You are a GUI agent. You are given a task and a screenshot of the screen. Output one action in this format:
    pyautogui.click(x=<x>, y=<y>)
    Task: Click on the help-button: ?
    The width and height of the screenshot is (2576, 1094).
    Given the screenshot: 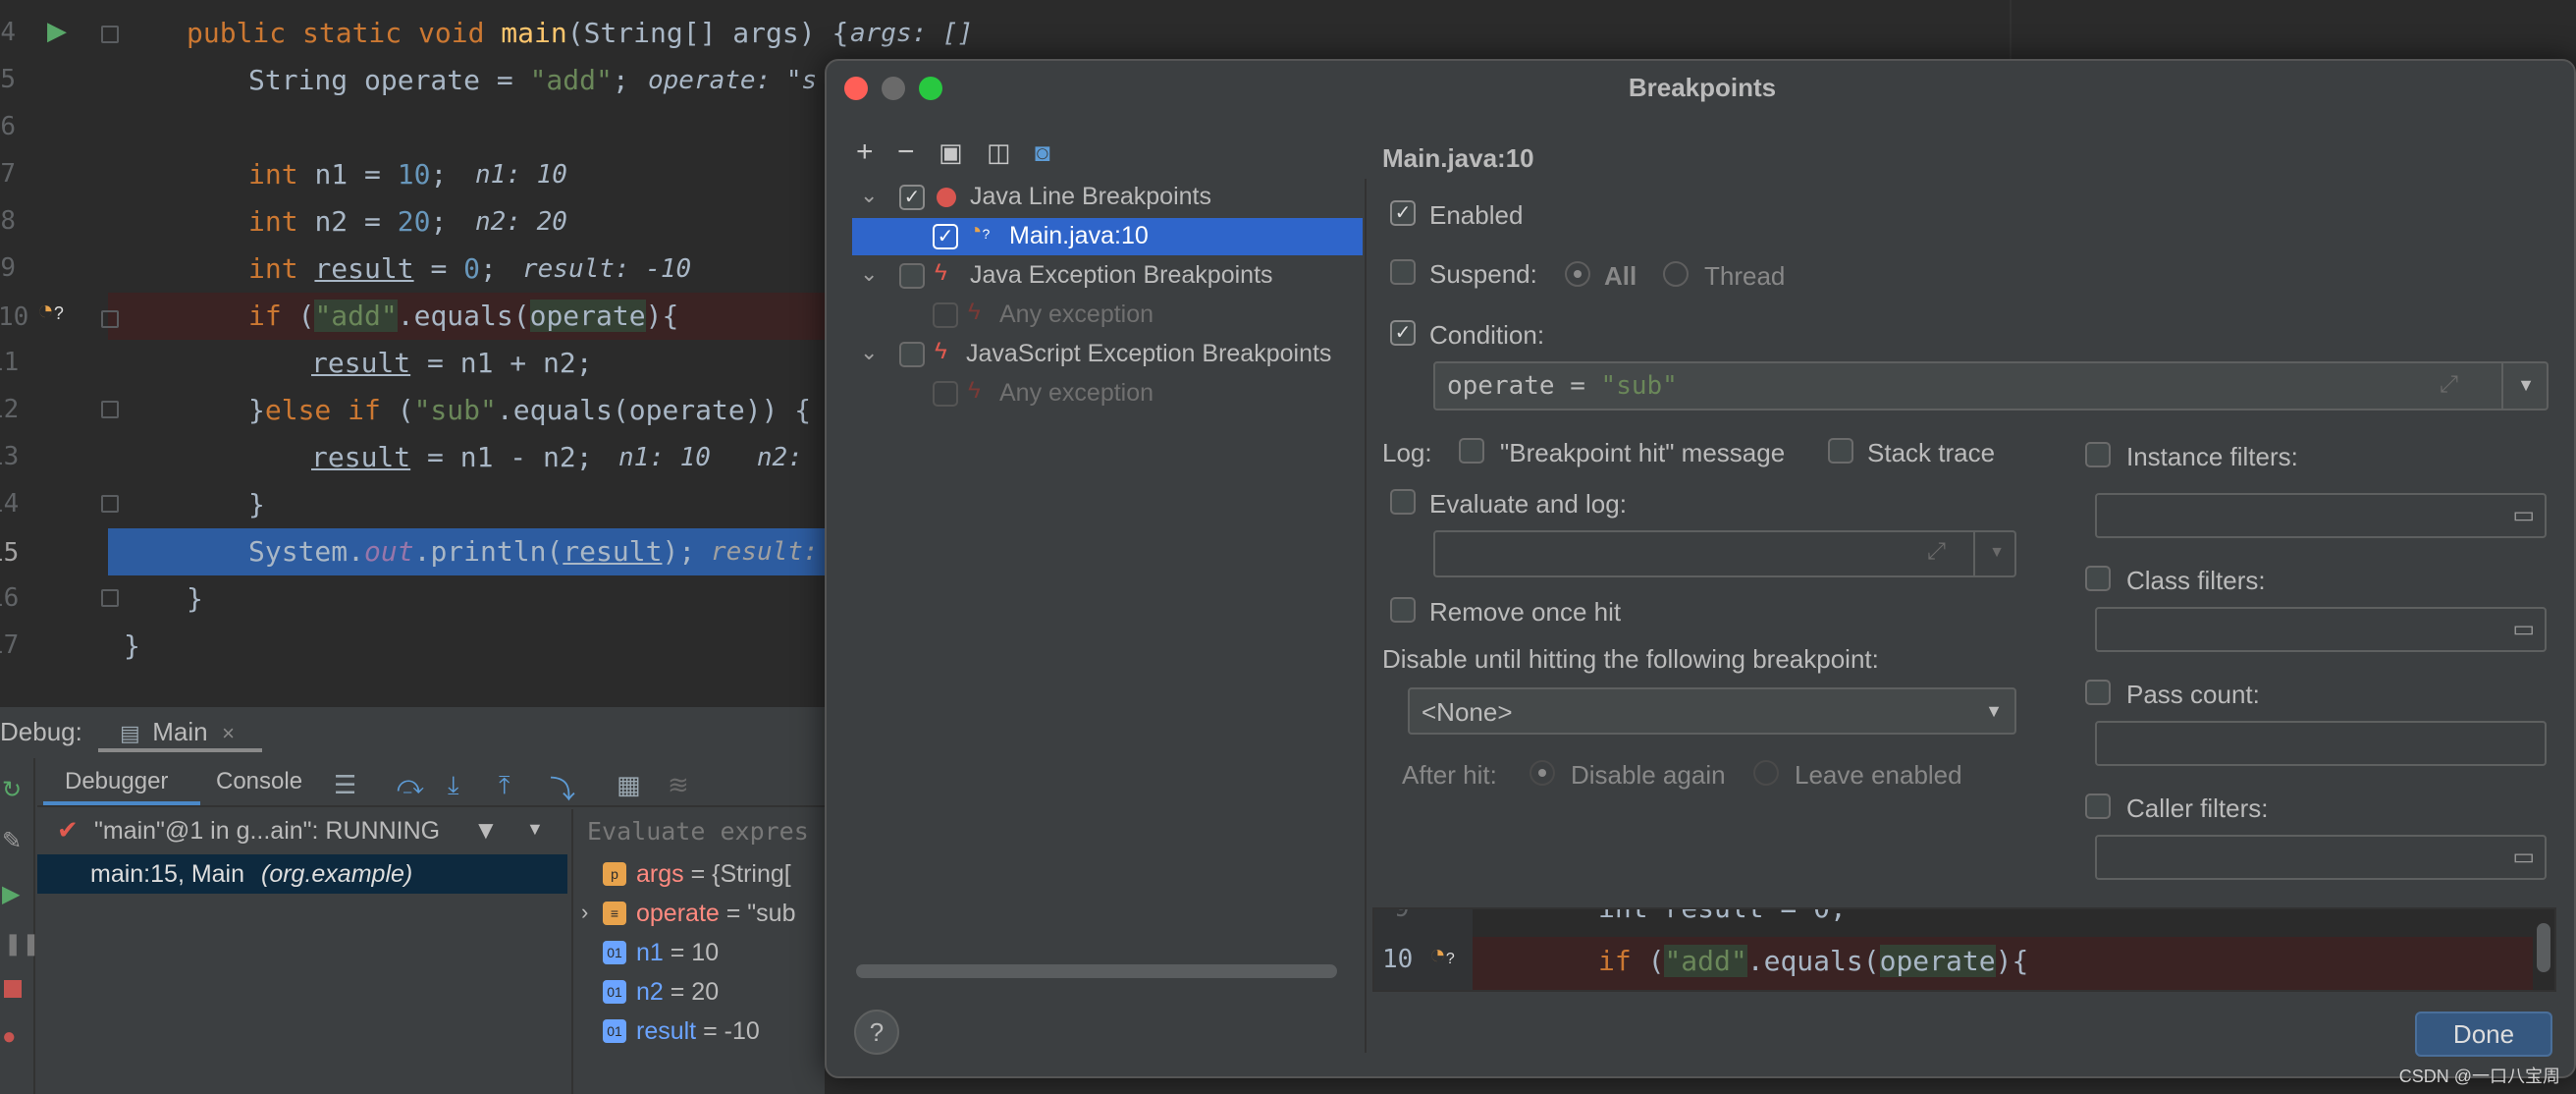 What is the action you would take?
    pyautogui.click(x=876, y=1032)
    